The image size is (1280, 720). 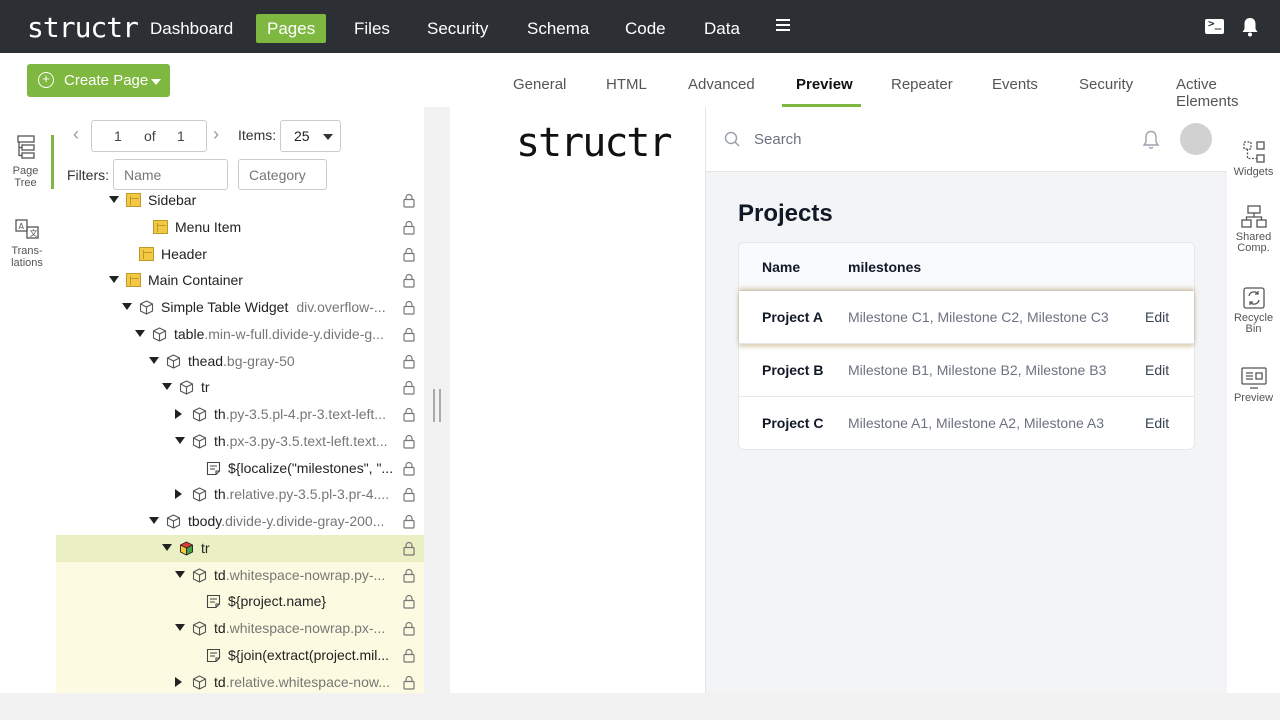 I want to click on items-label: Items:, so click(x=257, y=135).